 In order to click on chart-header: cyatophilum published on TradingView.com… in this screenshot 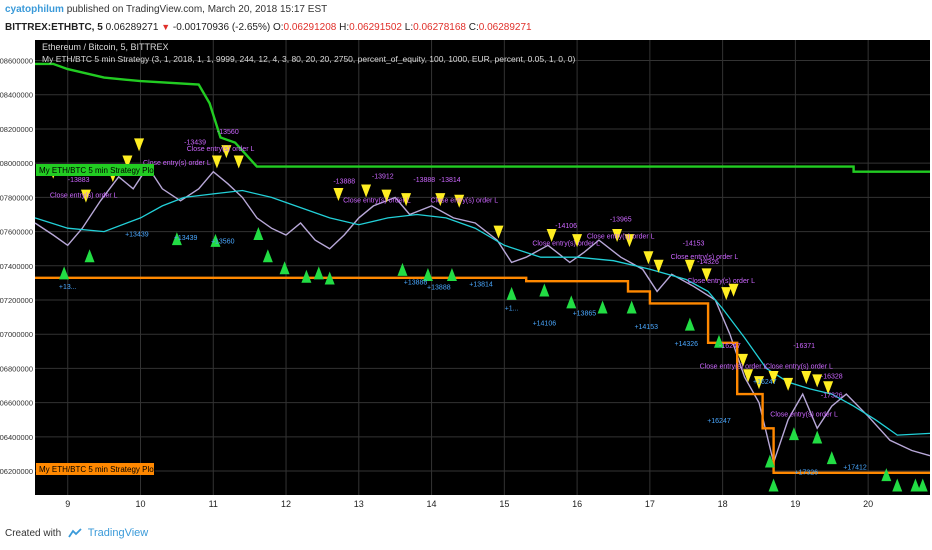, I will do `click(466, 20)`.